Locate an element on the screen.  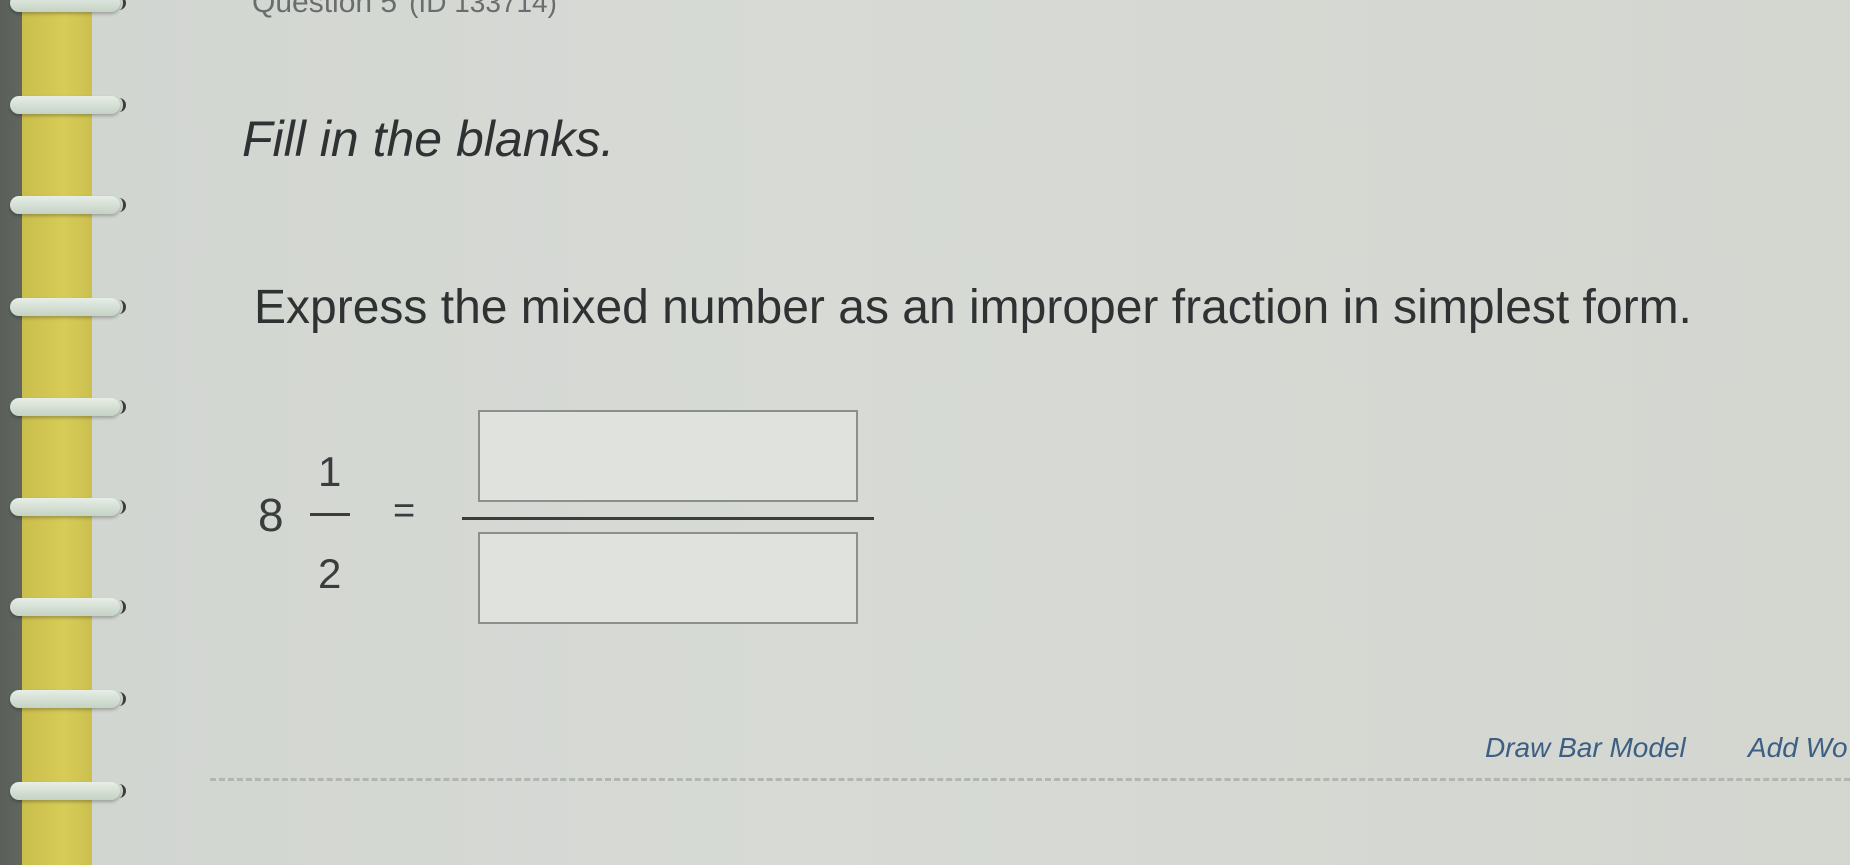
question-number: Question 5 is located at coordinates (325, 9).